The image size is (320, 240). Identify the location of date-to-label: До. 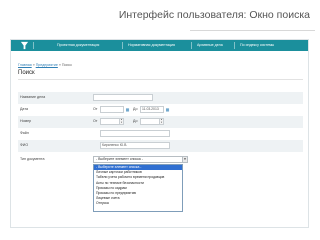
(135, 109).